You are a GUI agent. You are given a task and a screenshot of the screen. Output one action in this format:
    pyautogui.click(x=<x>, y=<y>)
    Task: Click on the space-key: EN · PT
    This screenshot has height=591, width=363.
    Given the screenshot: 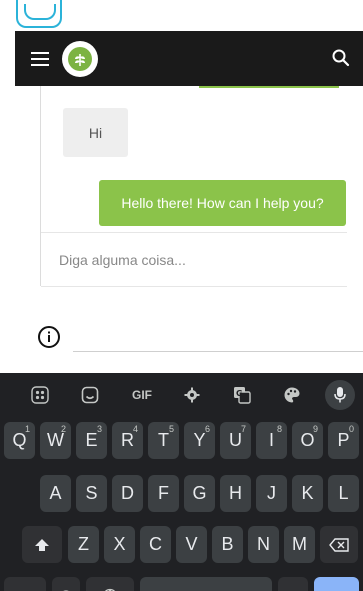 What is the action you would take?
    pyautogui.click(x=206, y=584)
    